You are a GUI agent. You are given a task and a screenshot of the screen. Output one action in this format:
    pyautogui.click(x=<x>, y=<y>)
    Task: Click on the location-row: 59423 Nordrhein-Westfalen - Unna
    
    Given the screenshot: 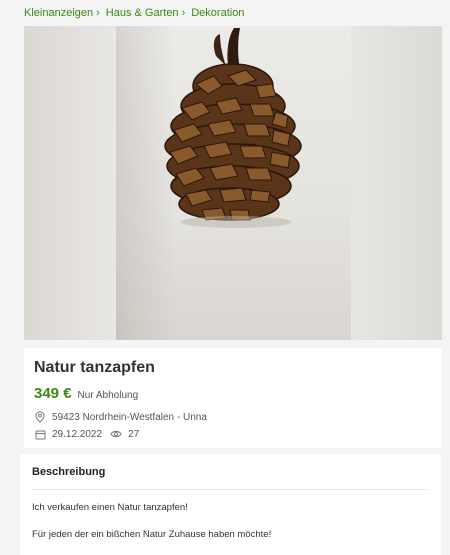 What is the action you would take?
    pyautogui.click(x=120, y=417)
    